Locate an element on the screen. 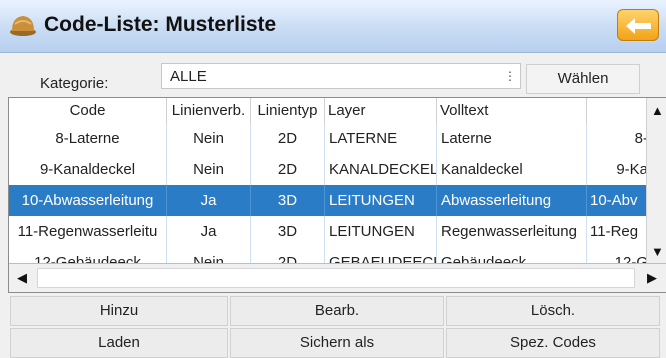 The image size is (666, 358). window-title: Code-Liste: Musterliste is located at coordinates (160, 24).